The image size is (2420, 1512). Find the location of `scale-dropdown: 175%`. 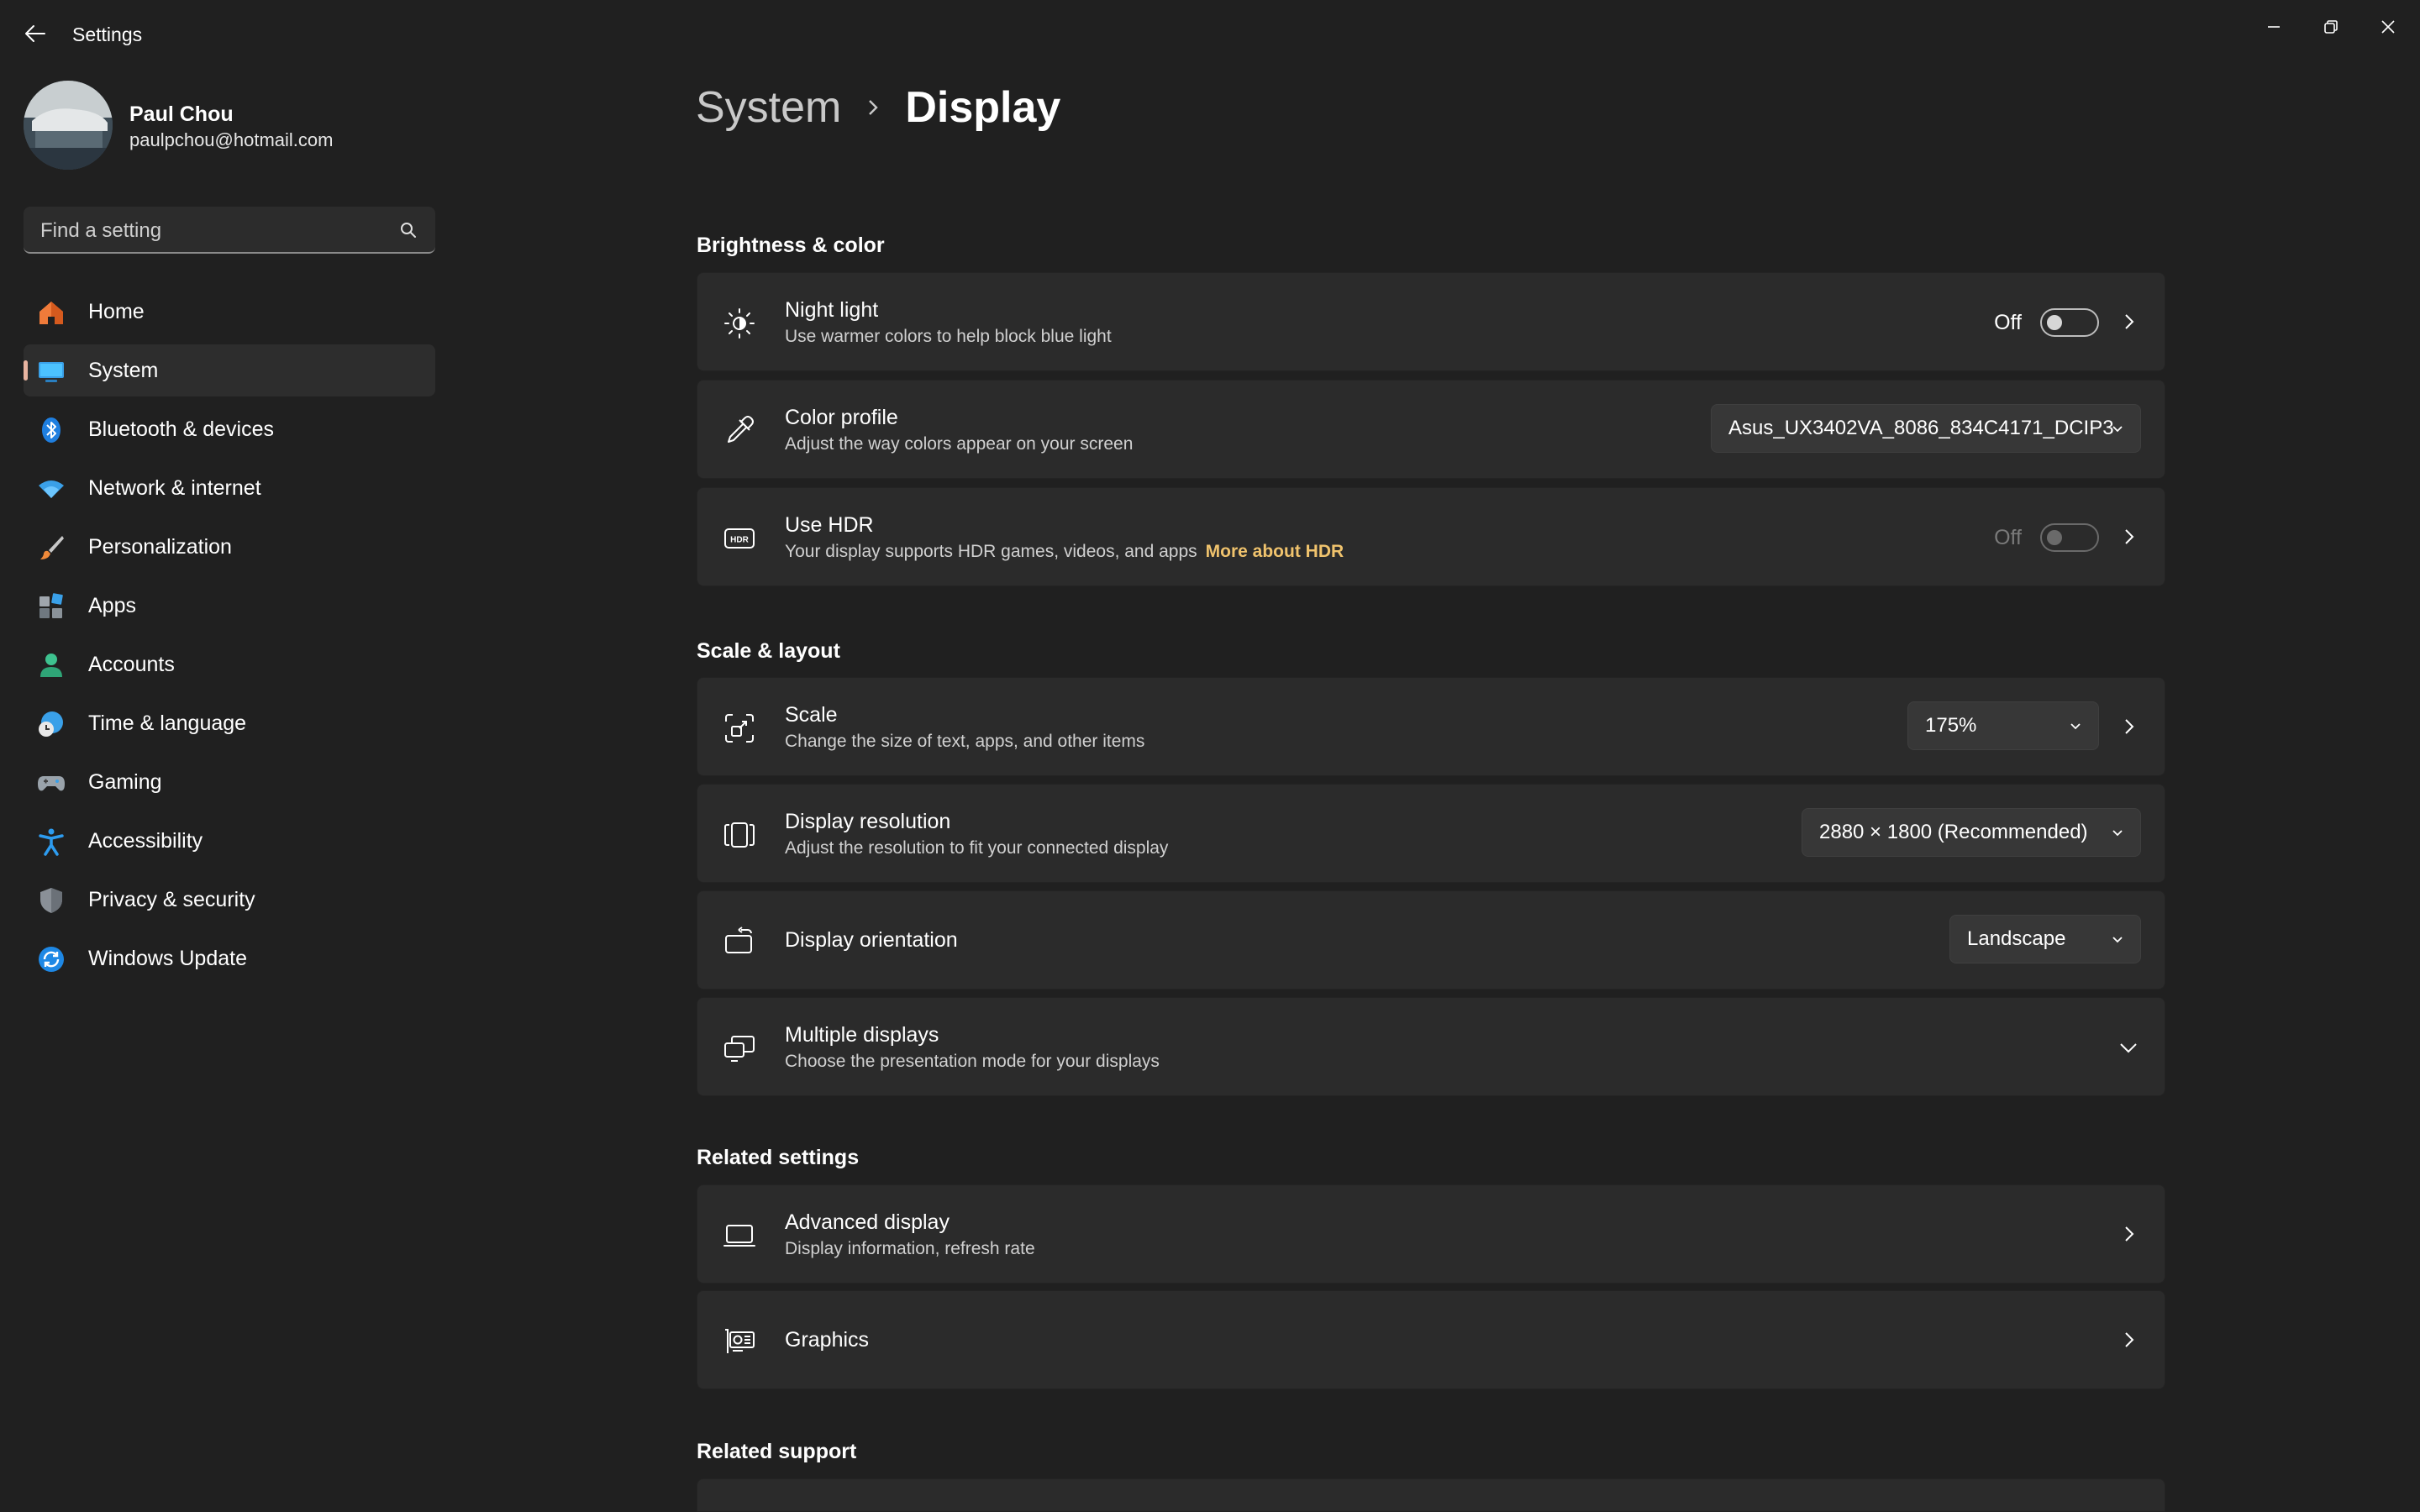

scale-dropdown: 175% is located at coordinates (2003, 725).